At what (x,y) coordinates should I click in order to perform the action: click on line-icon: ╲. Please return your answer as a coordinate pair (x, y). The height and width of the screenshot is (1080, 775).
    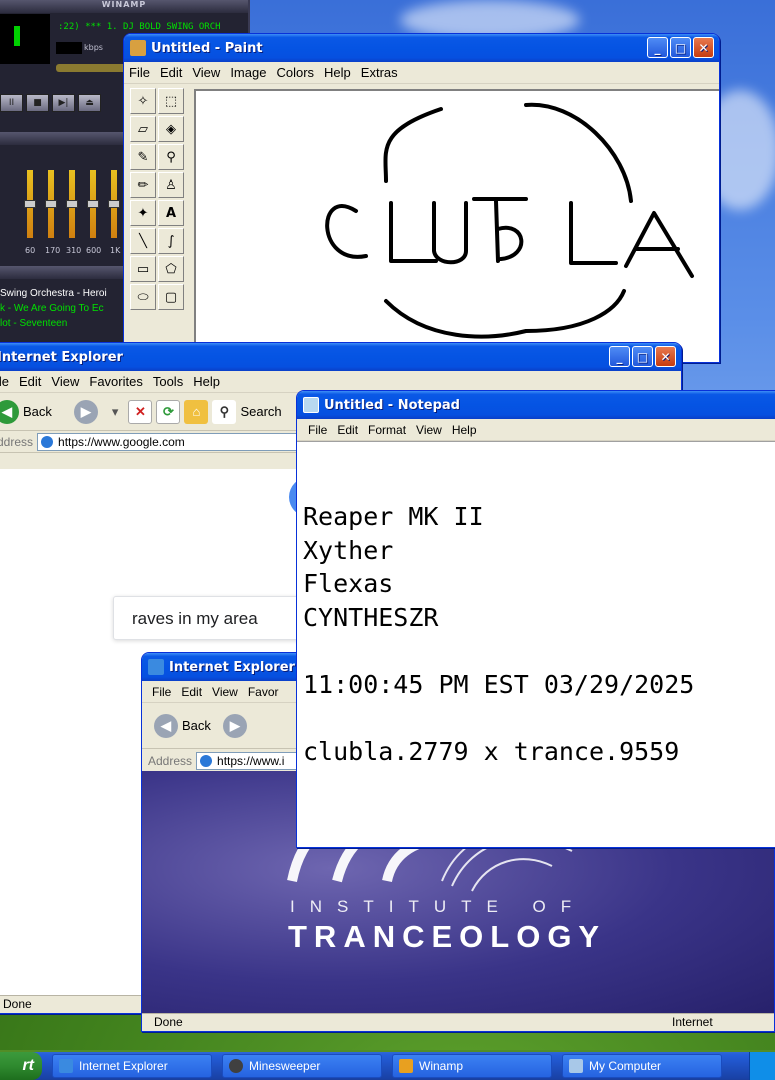
    Looking at the image, I should click on (143, 241).